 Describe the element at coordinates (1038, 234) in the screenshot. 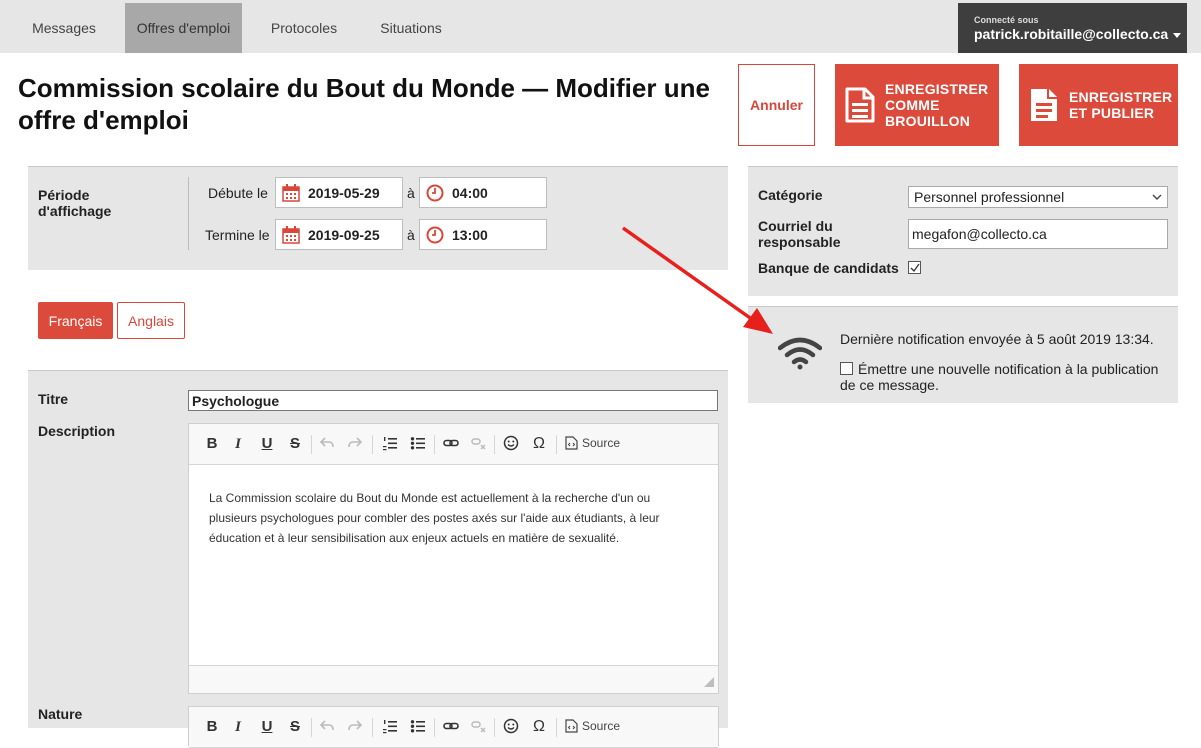

I see `email-input: megafon@collecto.ca` at that location.